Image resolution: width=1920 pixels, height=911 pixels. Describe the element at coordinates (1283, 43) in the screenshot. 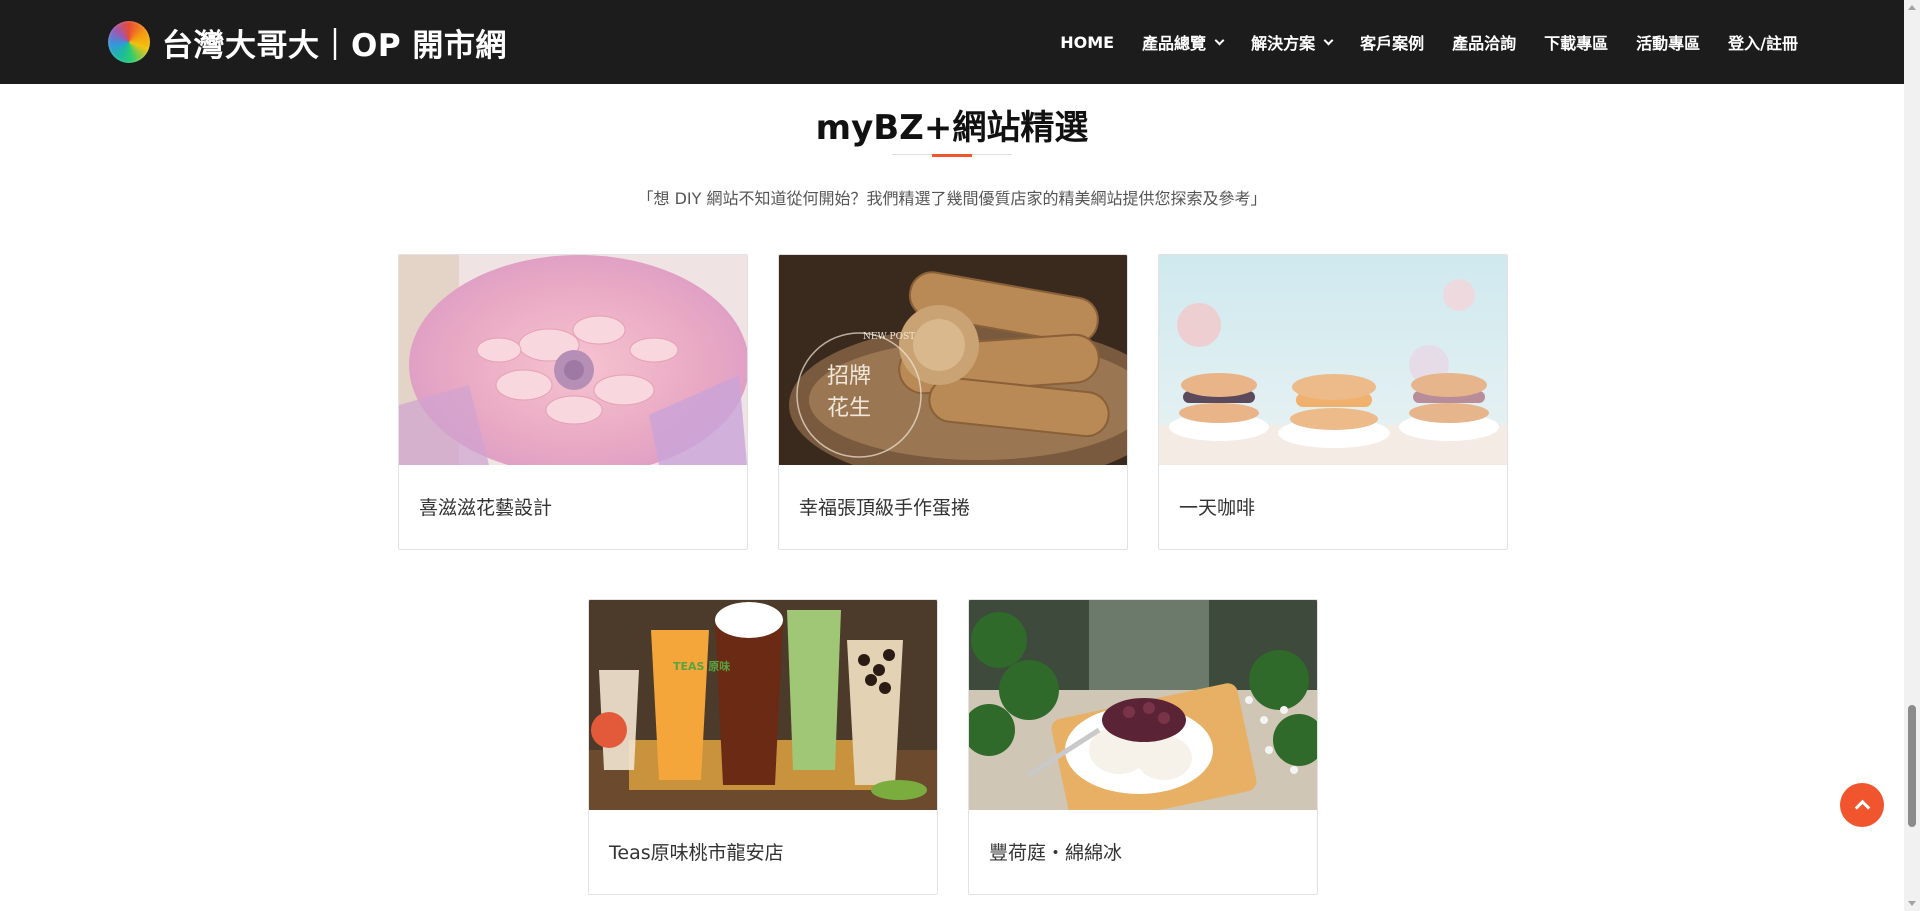

I see `nav-label: 解決方案` at that location.